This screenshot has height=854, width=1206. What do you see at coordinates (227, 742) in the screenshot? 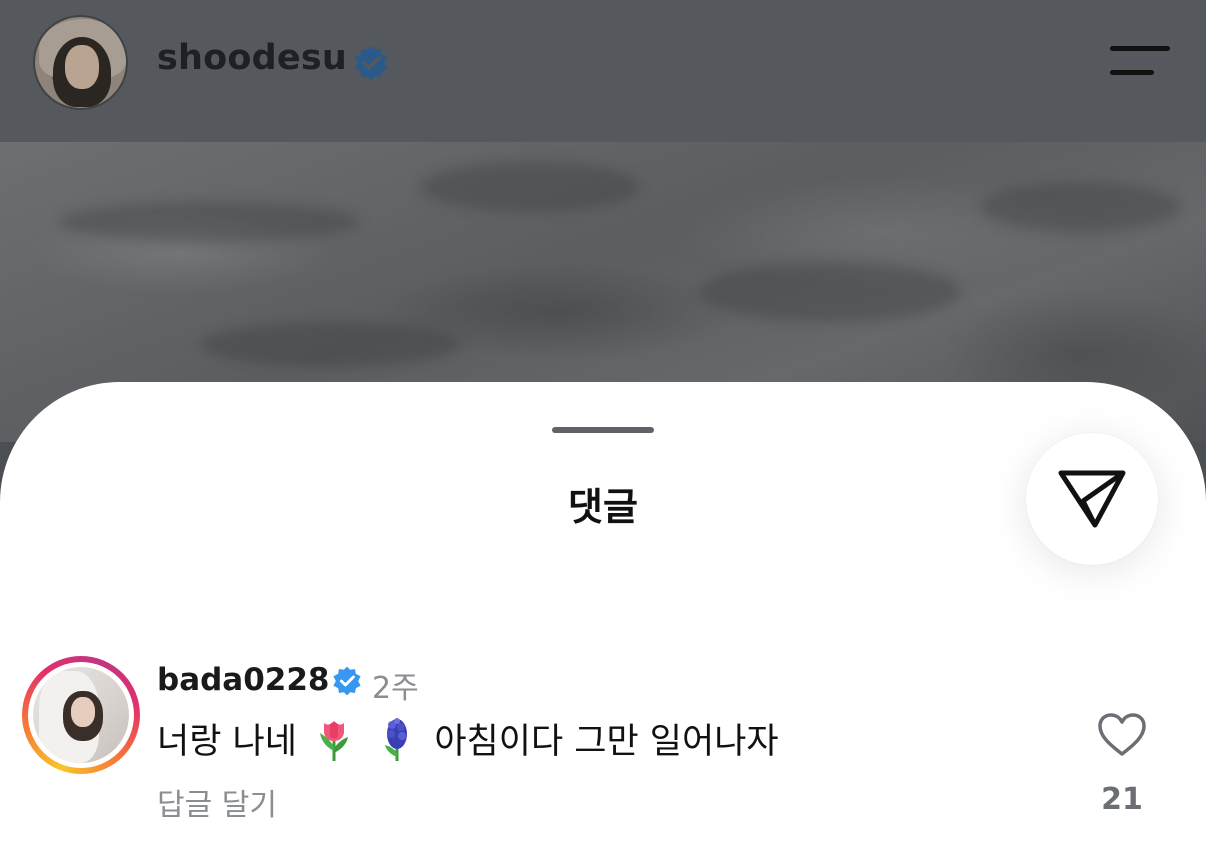
I see `comment-text-part1: 너랑 나네` at bounding box center [227, 742].